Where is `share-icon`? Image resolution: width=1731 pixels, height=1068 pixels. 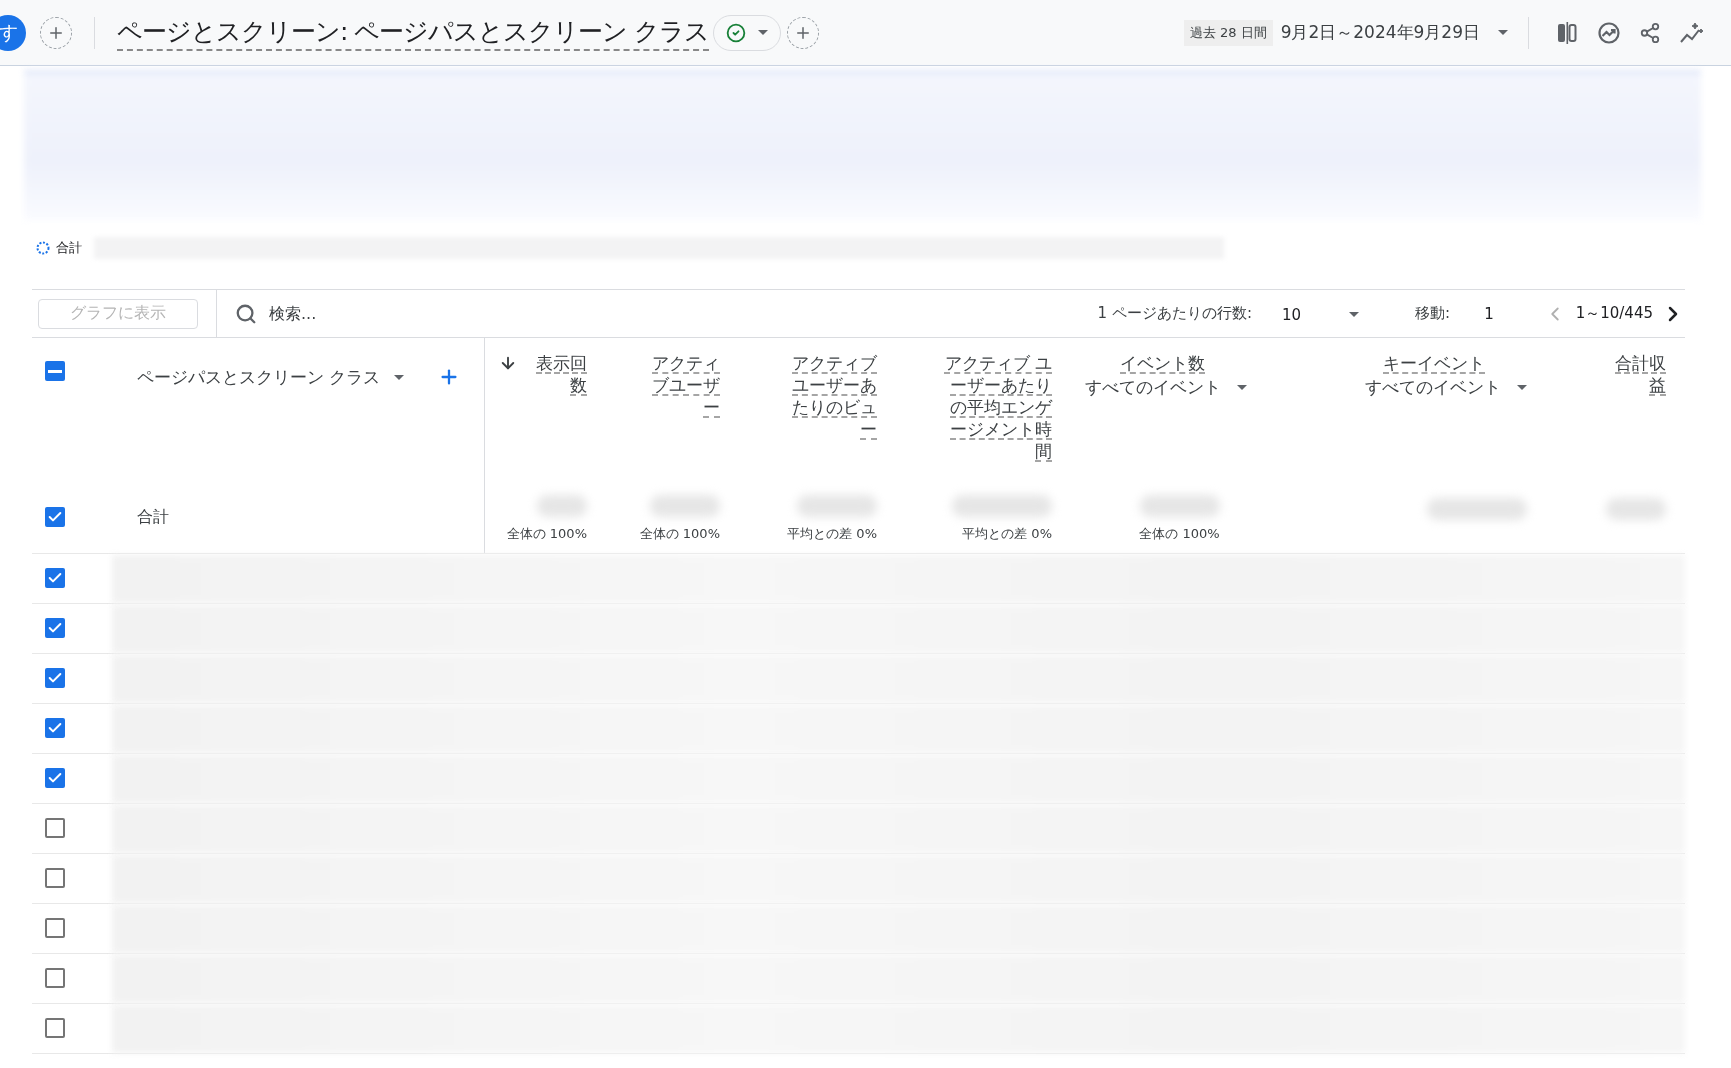
share-icon is located at coordinates (1650, 32).